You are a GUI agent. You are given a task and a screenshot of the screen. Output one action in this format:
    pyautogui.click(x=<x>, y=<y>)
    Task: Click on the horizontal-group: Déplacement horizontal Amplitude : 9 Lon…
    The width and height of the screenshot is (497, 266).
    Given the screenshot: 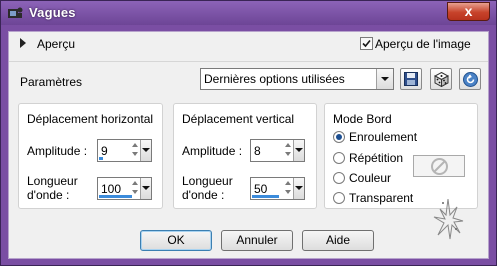 What is the action you would take?
    pyautogui.click(x=90, y=156)
    